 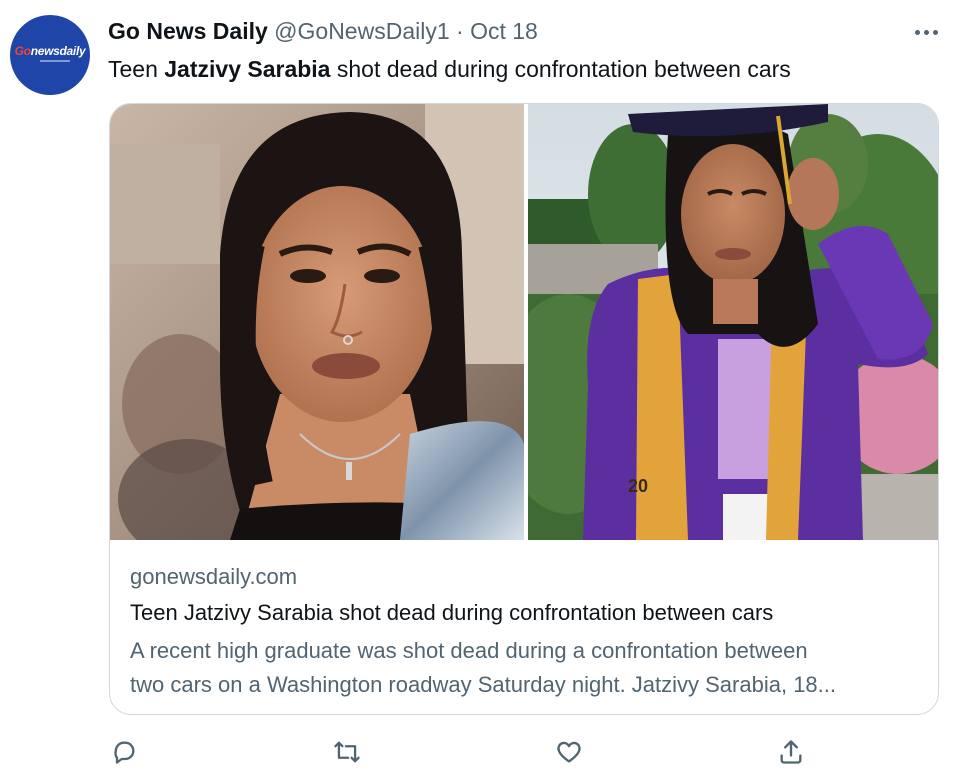 What do you see at coordinates (136, 69) in the screenshot?
I see `tweet-text-before: Teen` at bounding box center [136, 69].